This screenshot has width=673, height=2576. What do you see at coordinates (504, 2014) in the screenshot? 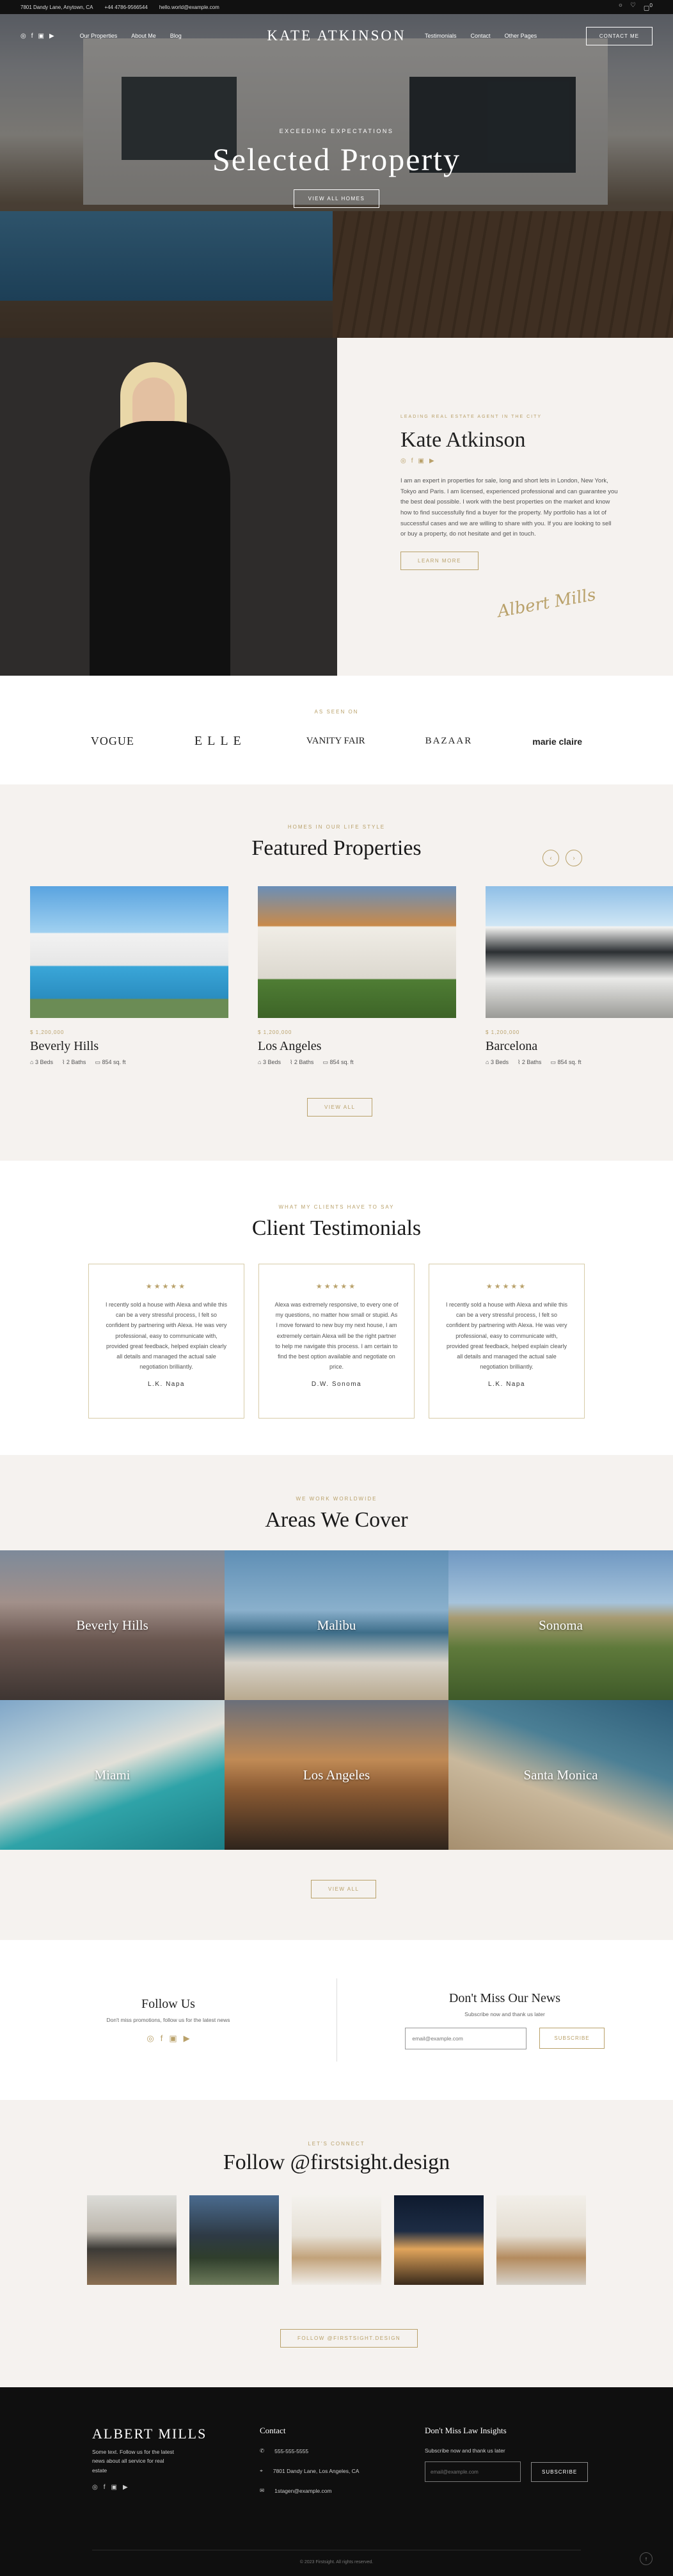
I see `newsletter-subtitle: Subscribe now and thank us later` at bounding box center [504, 2014].